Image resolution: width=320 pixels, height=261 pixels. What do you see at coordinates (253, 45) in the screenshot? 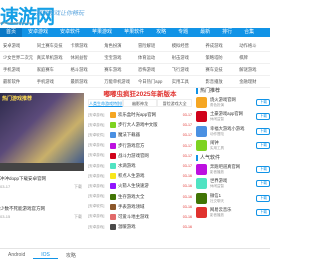
I see `subnav-link: 动作格斗` at bounding box center [253, 45].